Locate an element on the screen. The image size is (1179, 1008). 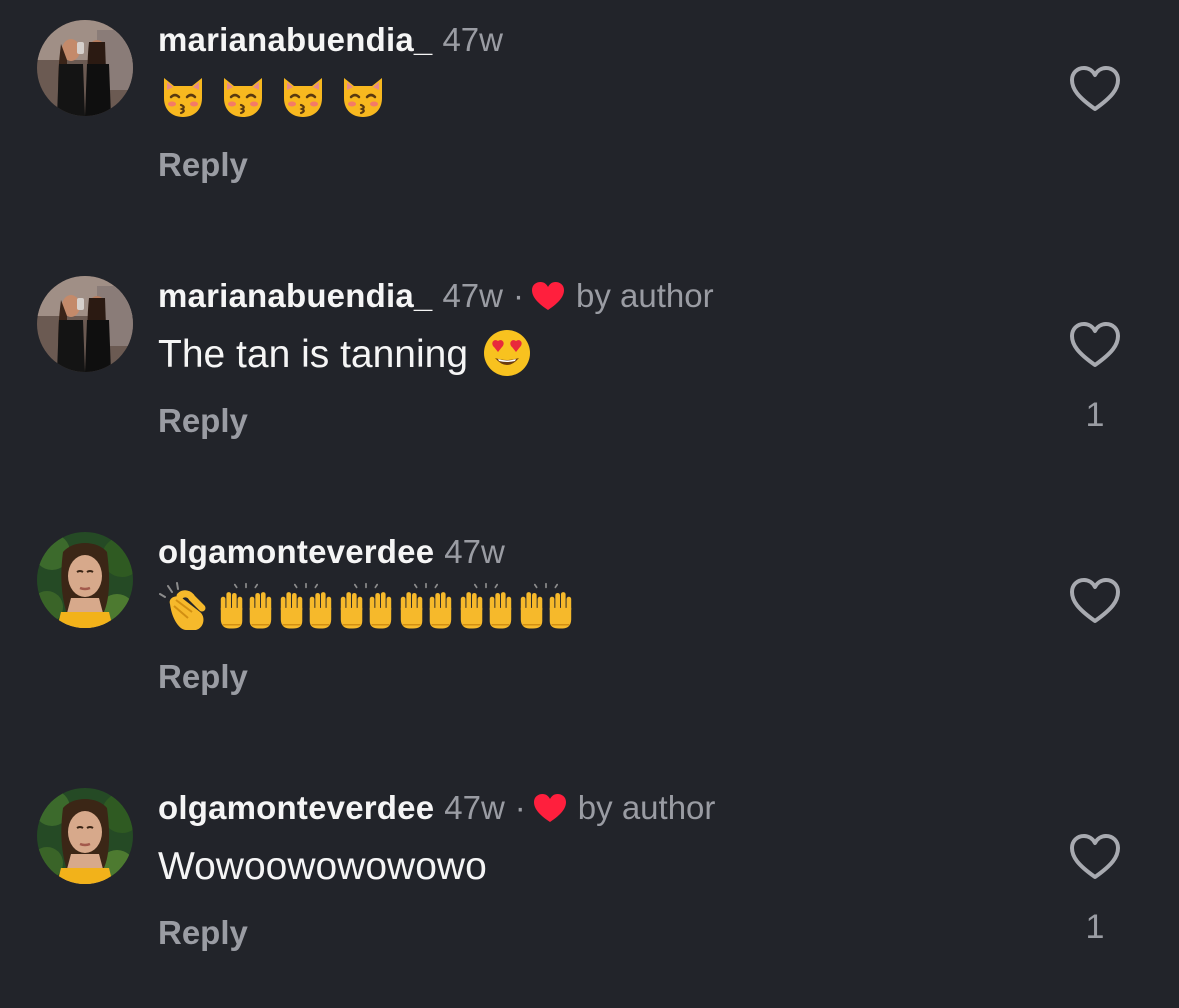
comment-meta: olgamonteverdee 47w is located at coordinates (331, 552).